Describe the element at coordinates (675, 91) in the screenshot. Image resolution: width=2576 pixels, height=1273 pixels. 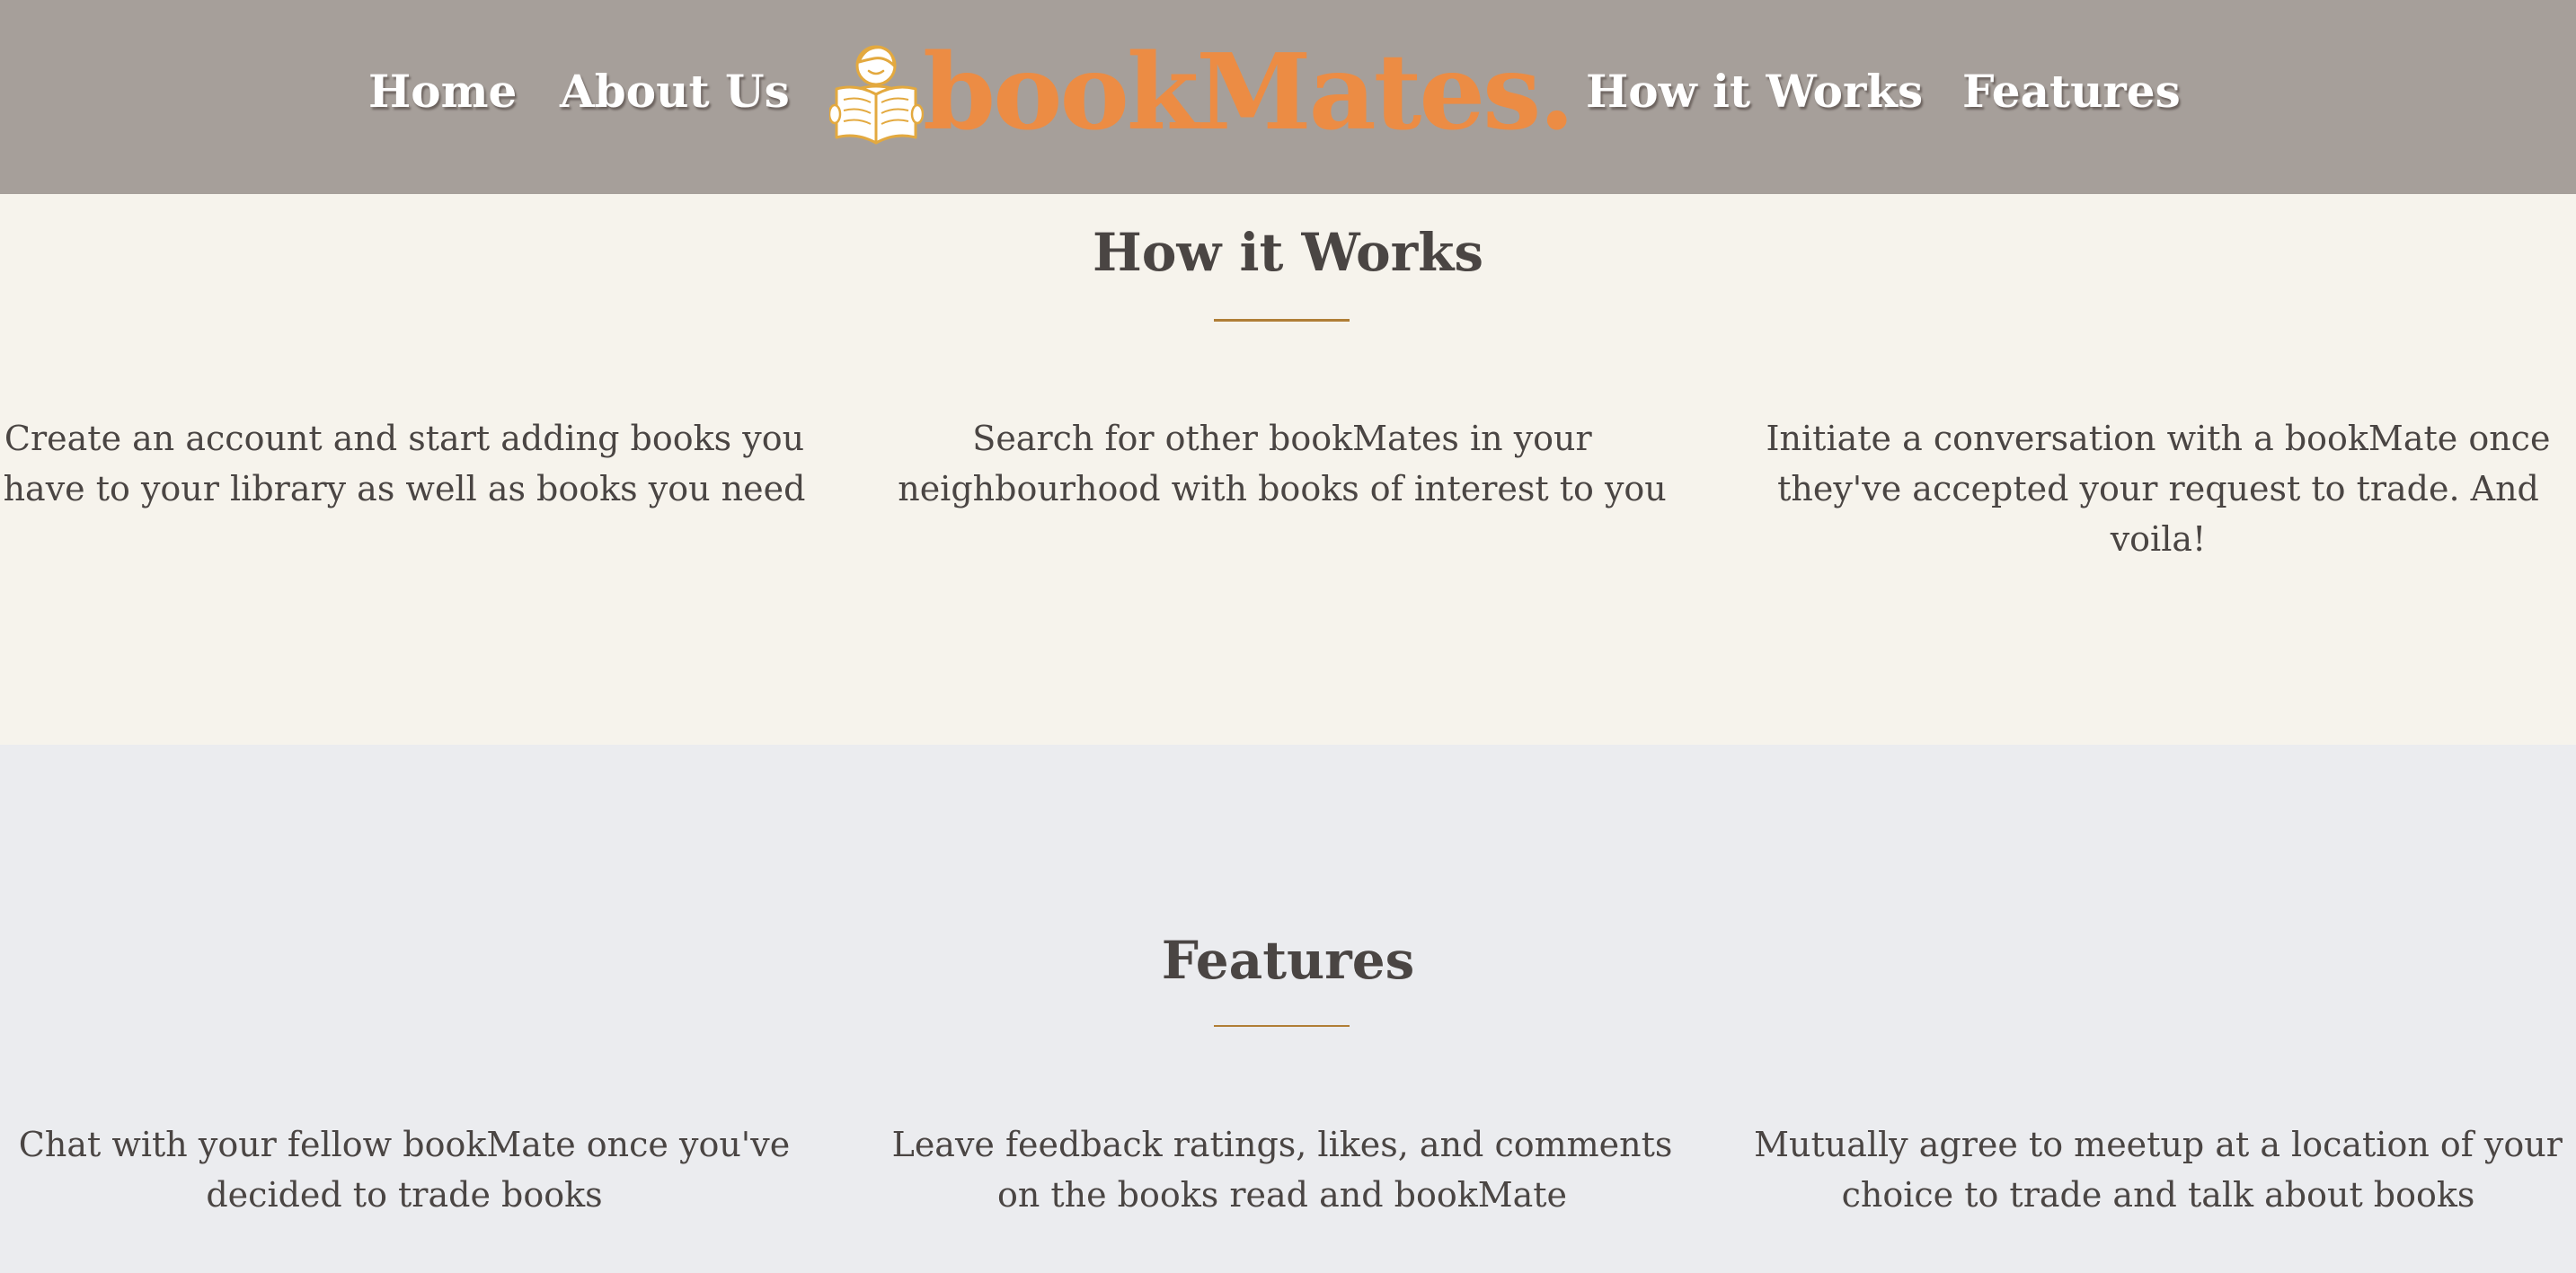
I see `nav-link-about-us: About Us` at that location.